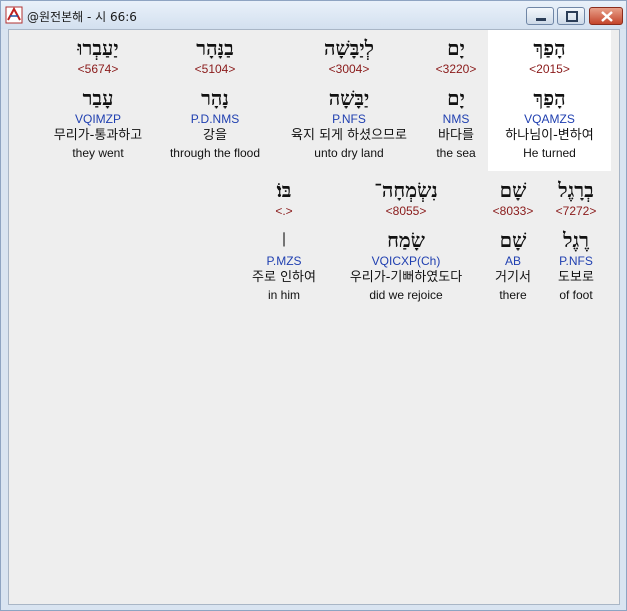 This screenshot has height=611, width=627. Describe the element at coordinates (349, 135) in the screenshot. I see `korean-gloss: 육지 되게 하셨으므로` at that location.